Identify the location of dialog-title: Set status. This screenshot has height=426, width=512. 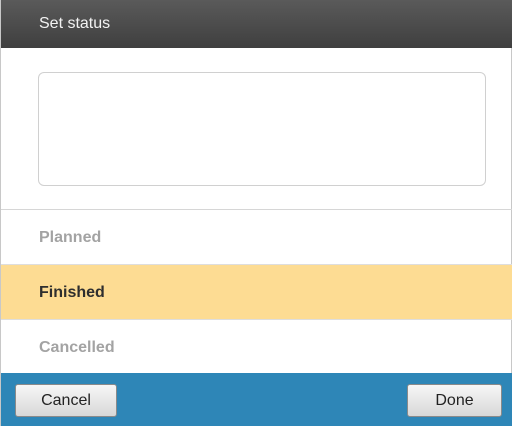
(256, 24).